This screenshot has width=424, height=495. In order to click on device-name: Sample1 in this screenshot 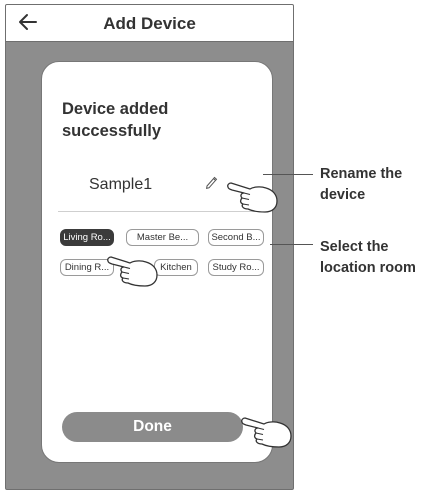, I will do `click(121, 184)`.